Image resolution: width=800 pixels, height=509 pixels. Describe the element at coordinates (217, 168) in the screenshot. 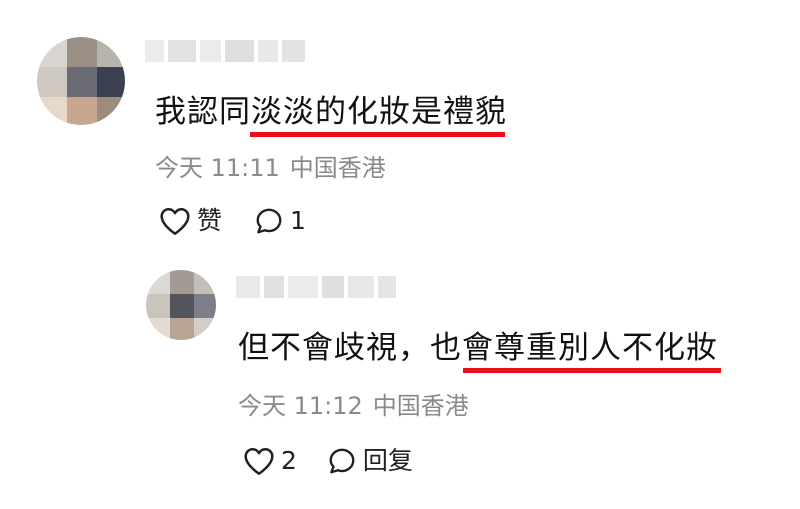

I see `timestamp: 今天 11:11` at that location.